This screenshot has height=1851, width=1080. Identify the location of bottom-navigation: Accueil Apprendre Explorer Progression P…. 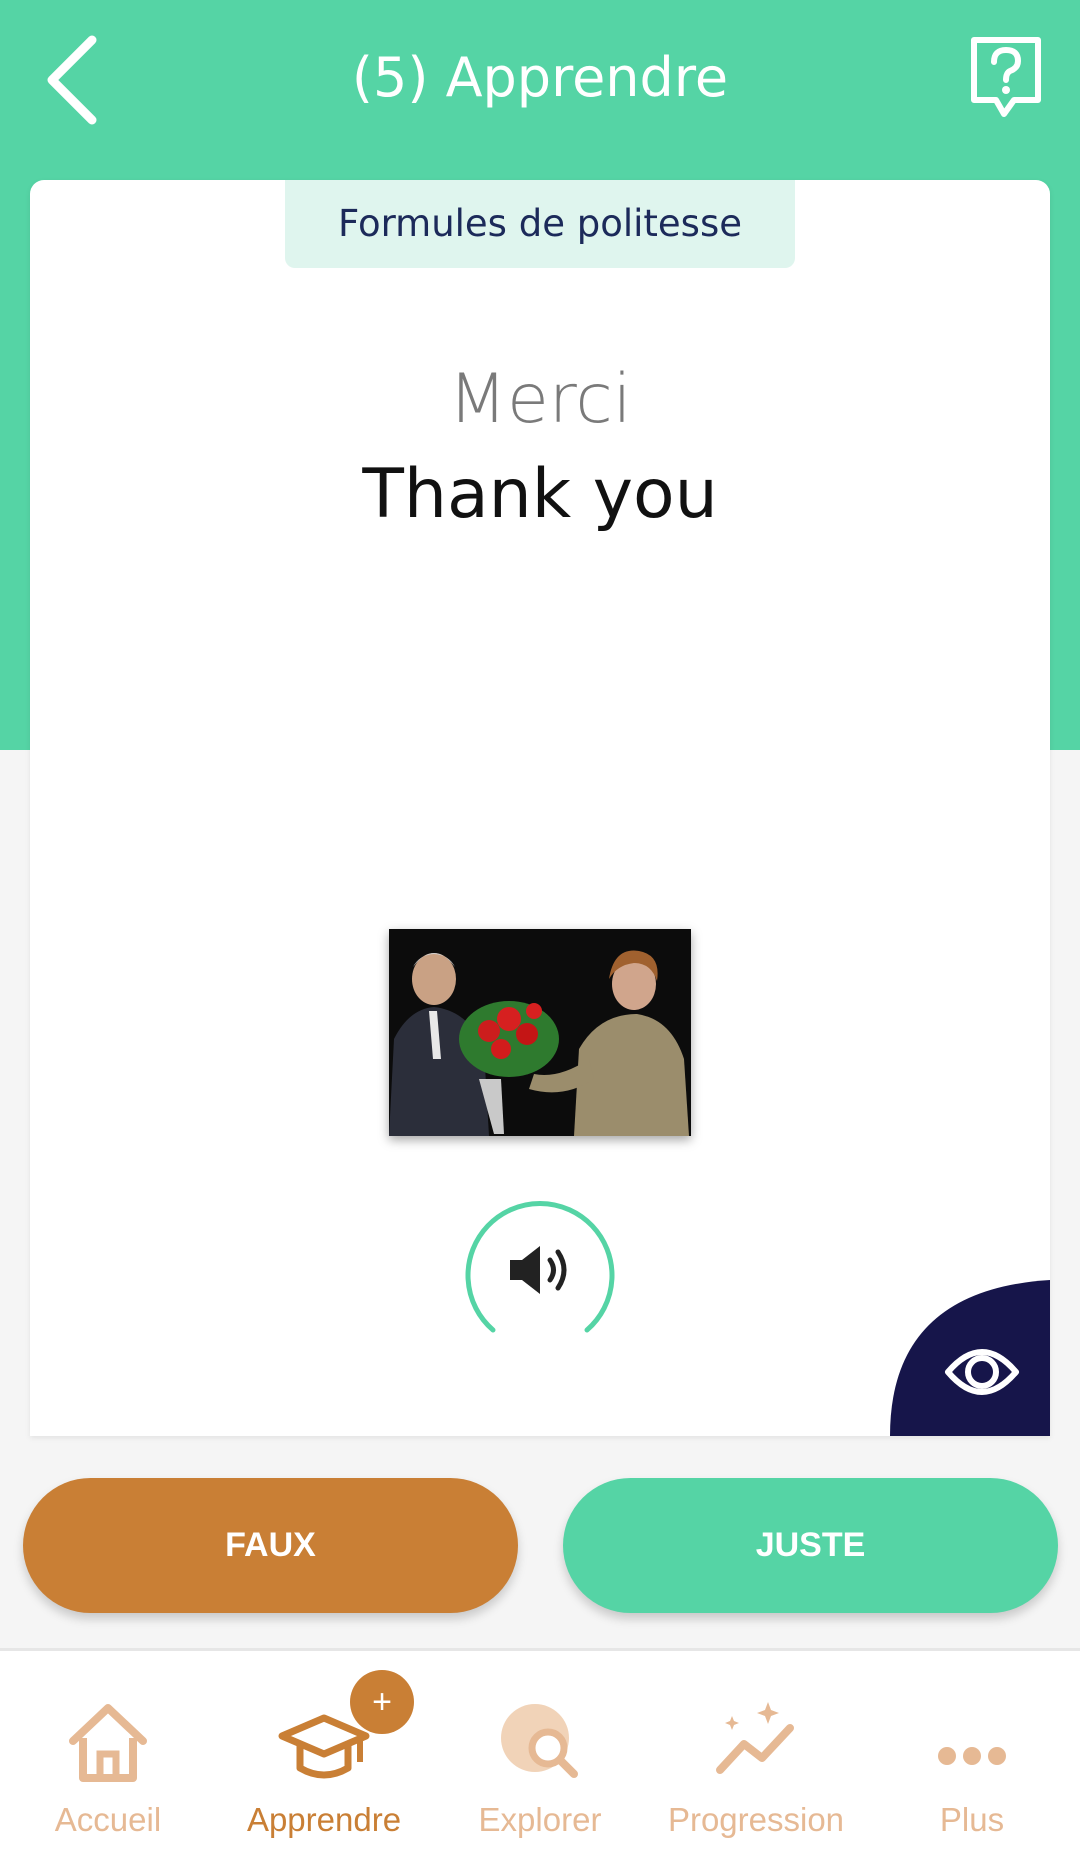
(540, 1749).